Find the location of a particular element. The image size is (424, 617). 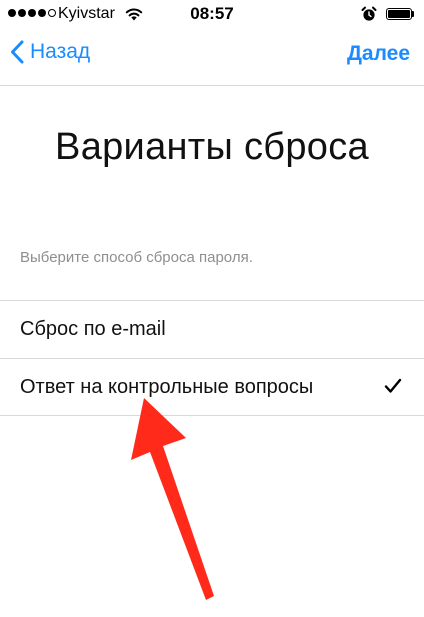

checkmark-icon is located at coordinates (393, 385).